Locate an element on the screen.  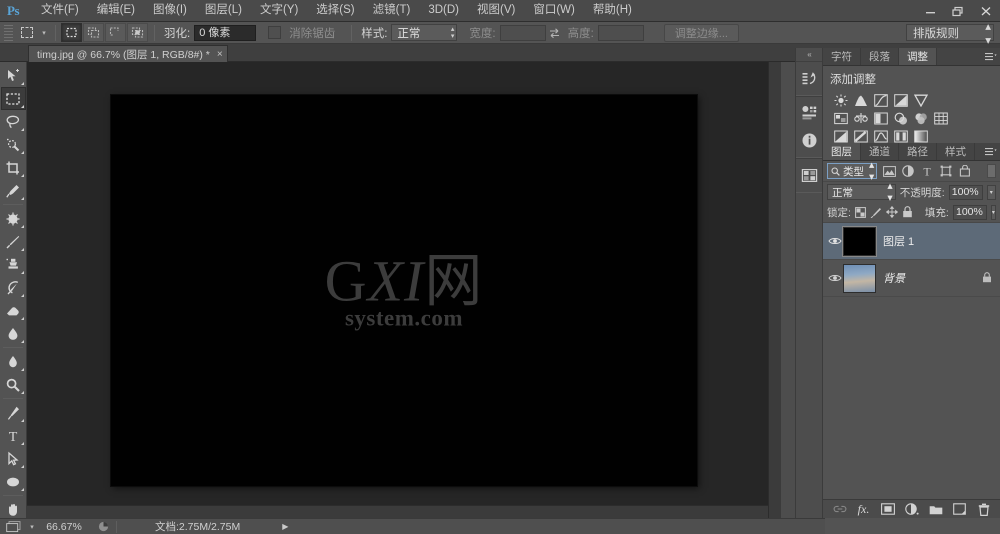
shape-layer-filter-icon is located at coordinates (946, 171).